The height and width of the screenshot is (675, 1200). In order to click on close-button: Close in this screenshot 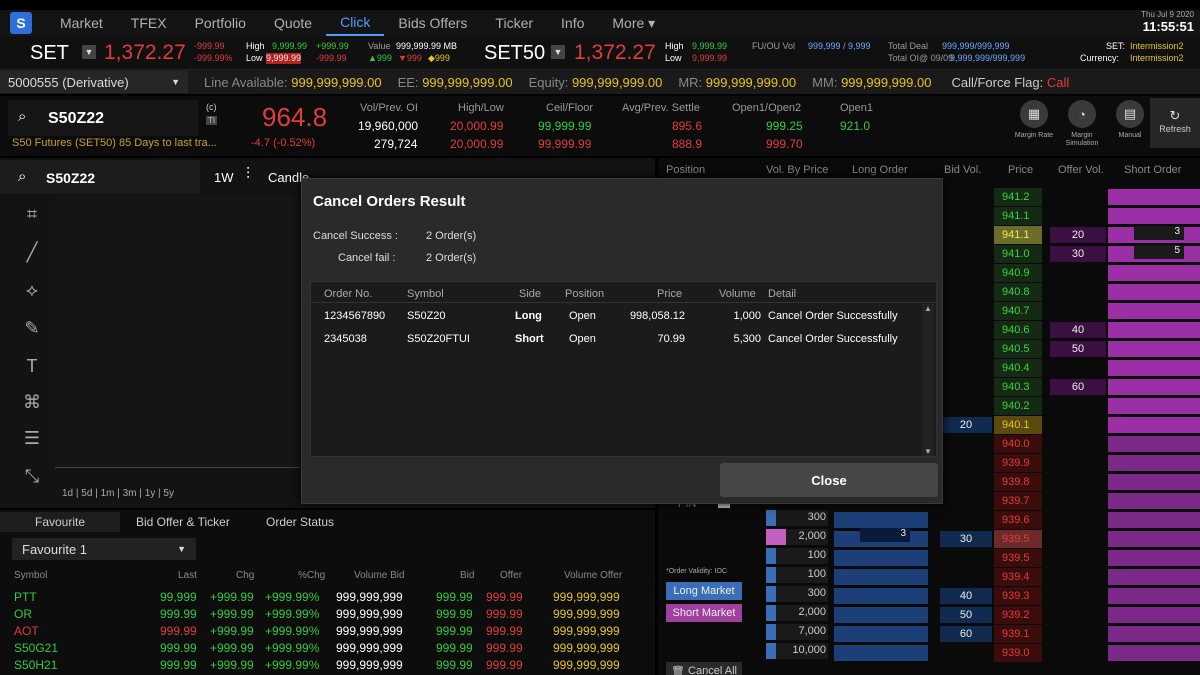, I will do `click(829, 480)`.